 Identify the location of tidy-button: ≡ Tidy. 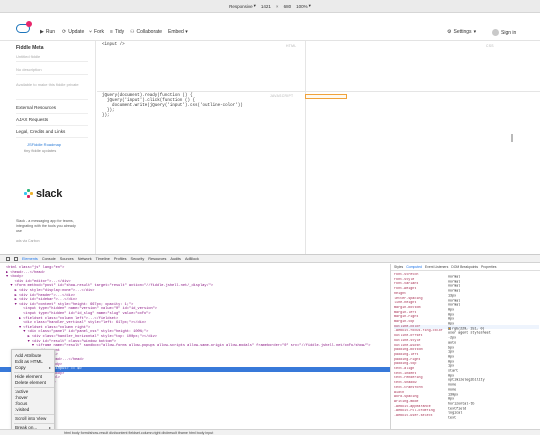
(117, 32).